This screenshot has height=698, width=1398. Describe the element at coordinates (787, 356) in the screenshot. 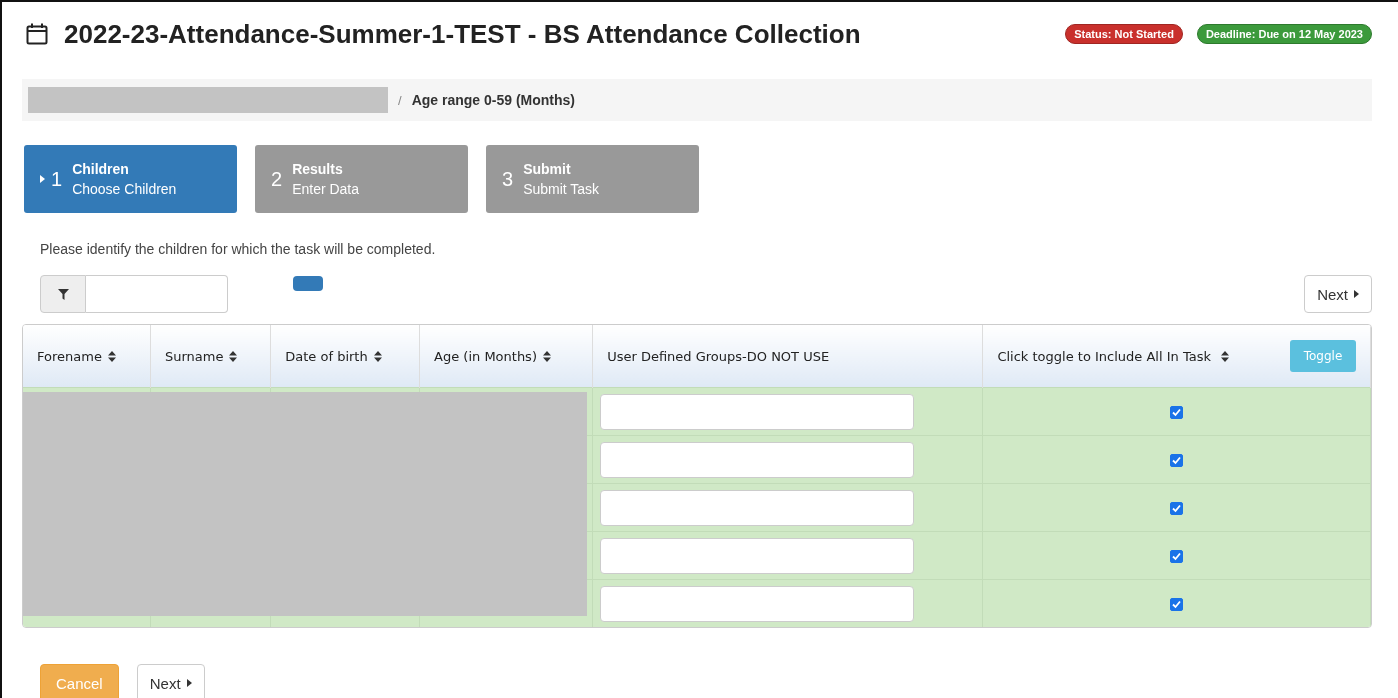

I see `column-header: User Defined Groups-DO NOT USE` at that location.